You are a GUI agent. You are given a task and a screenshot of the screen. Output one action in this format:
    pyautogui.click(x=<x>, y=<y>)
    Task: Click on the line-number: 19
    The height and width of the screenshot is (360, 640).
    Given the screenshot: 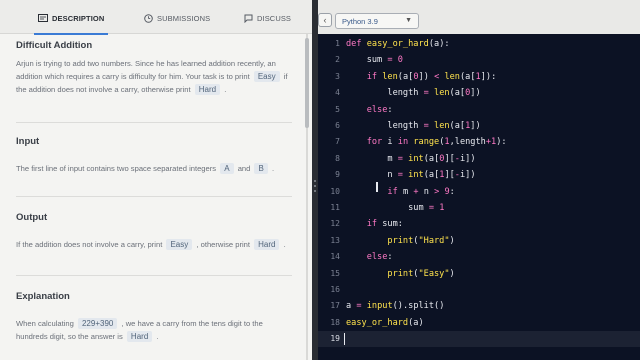 What is the action you would take?
    pyautogui.click(x=335, y=339)
    